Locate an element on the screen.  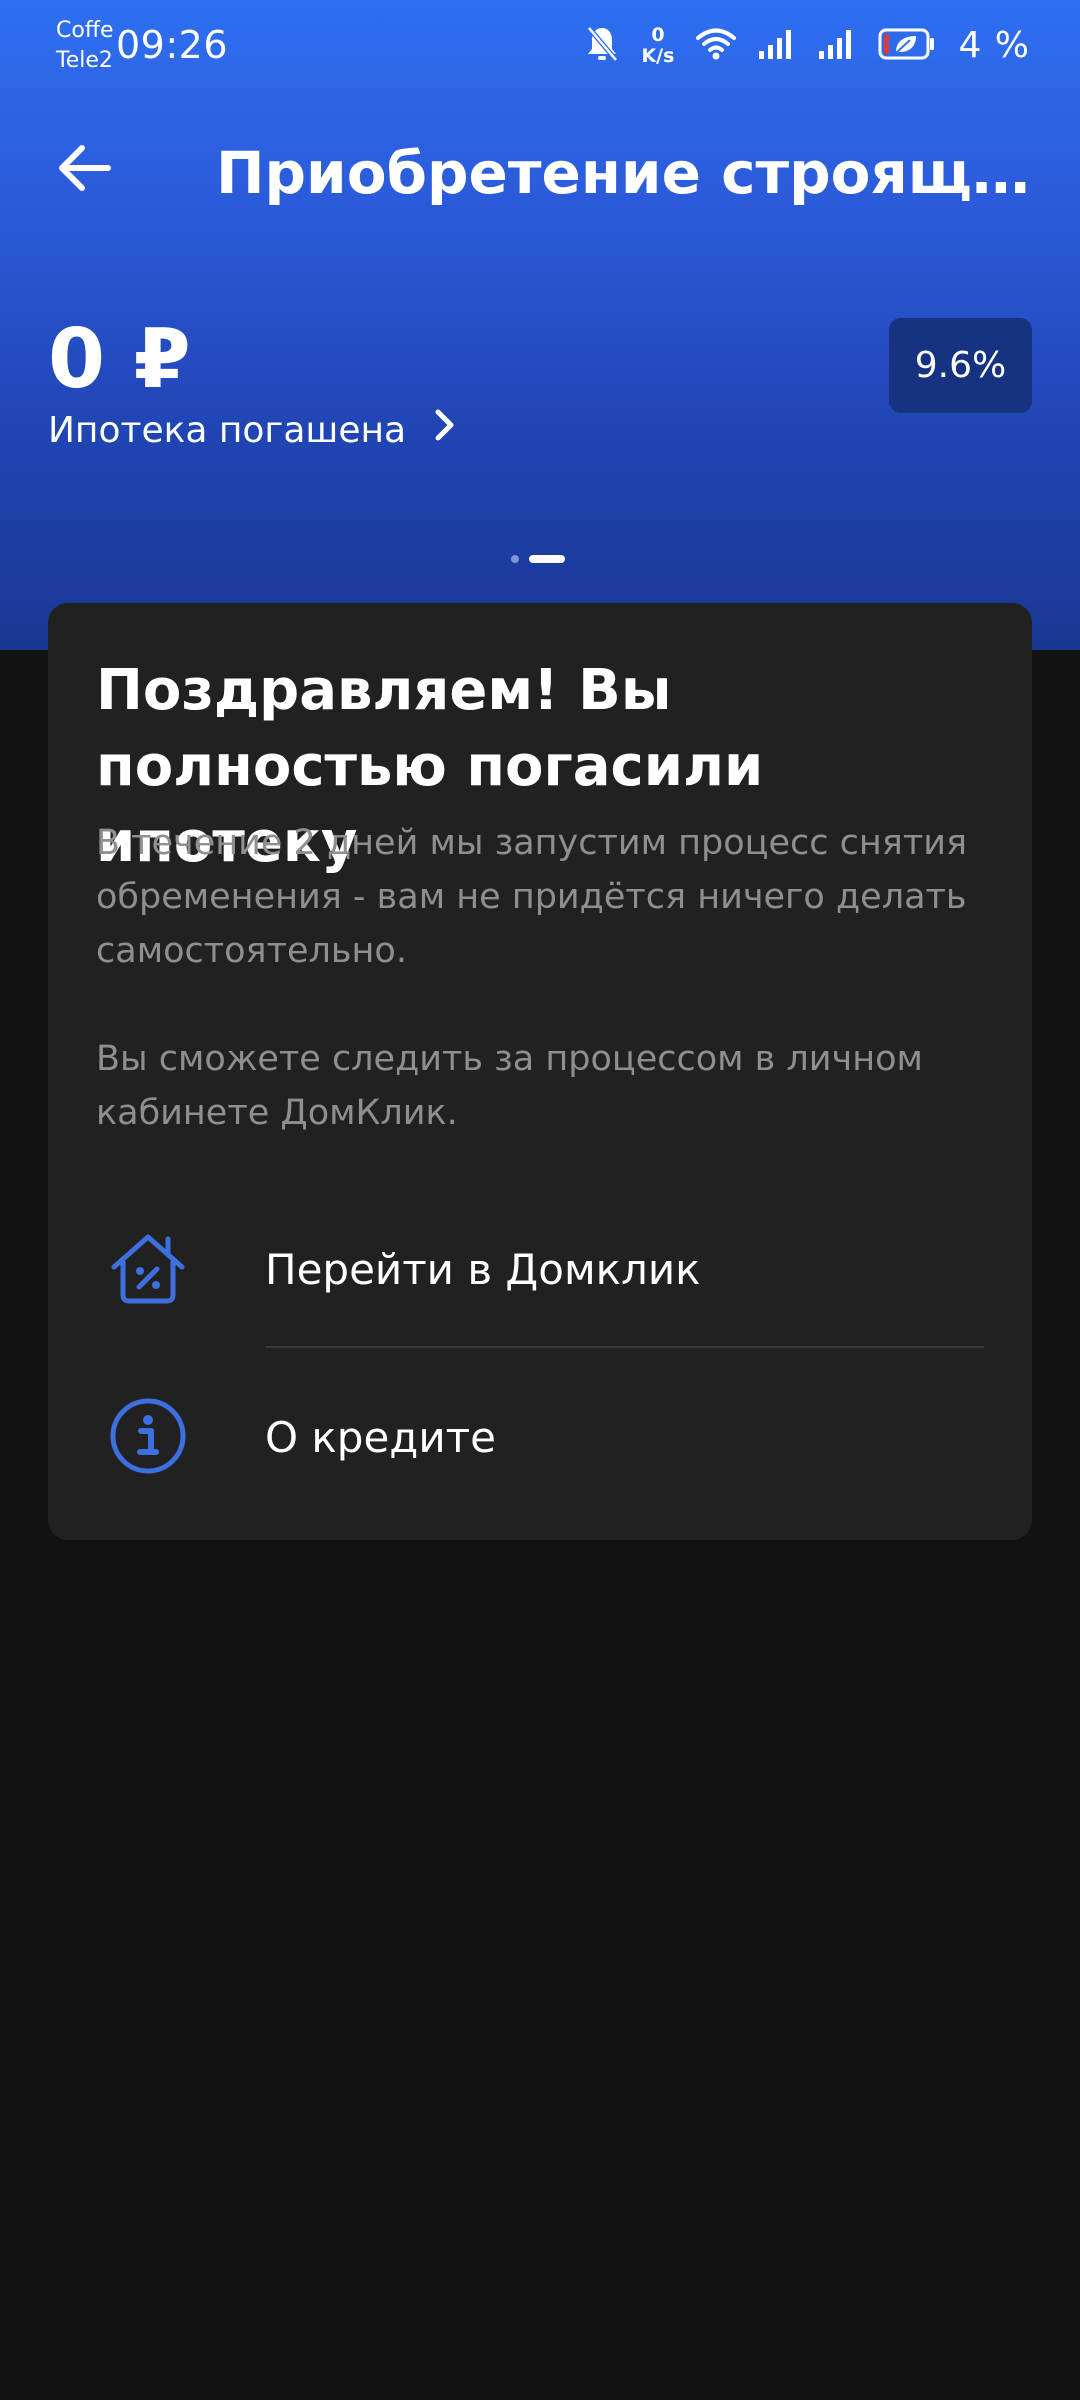
battery-saver-icon is located at coordinates (907, 46).